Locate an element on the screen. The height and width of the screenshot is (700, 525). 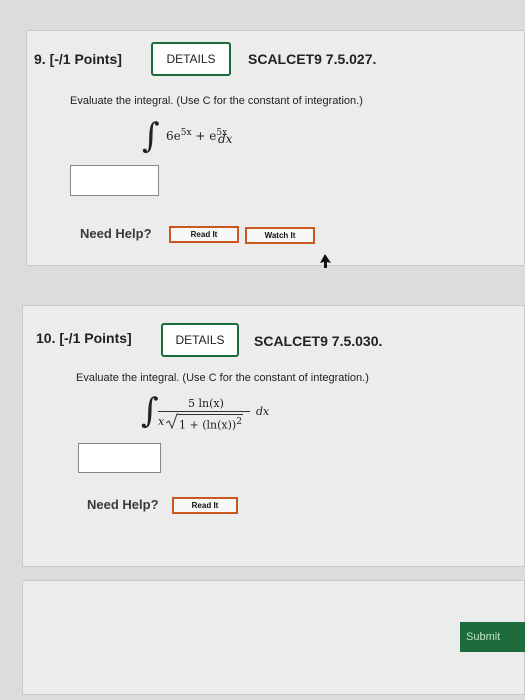
q9-integrand-exp1: 5x is located at coordinates (186, 133).